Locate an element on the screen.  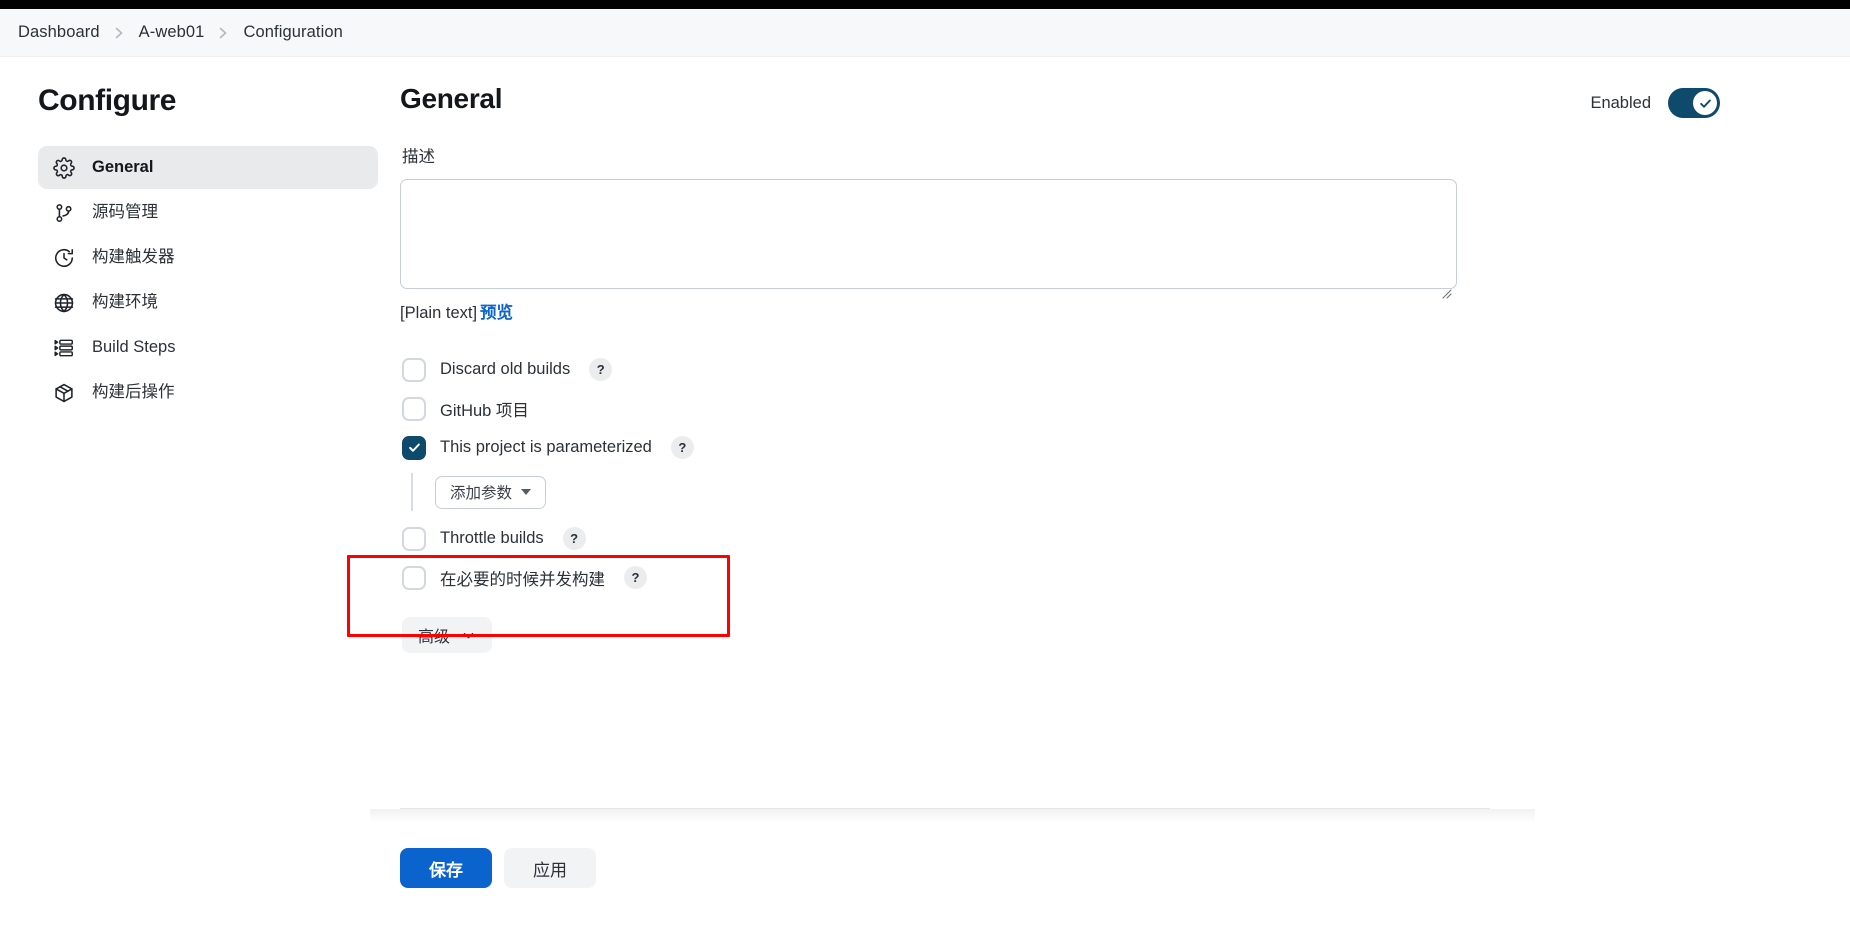
section-title: General is located at coordinates (451, 98).